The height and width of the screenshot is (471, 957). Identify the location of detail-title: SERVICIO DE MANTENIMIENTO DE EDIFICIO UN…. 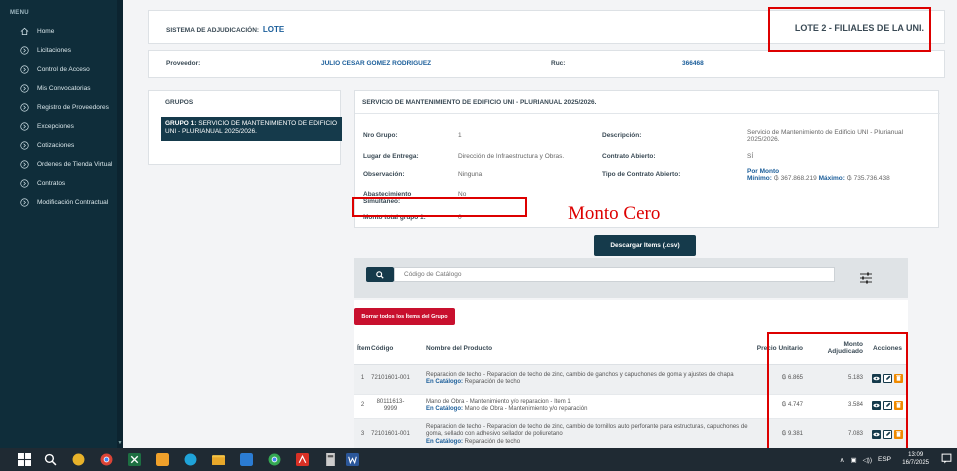
(479, 102).